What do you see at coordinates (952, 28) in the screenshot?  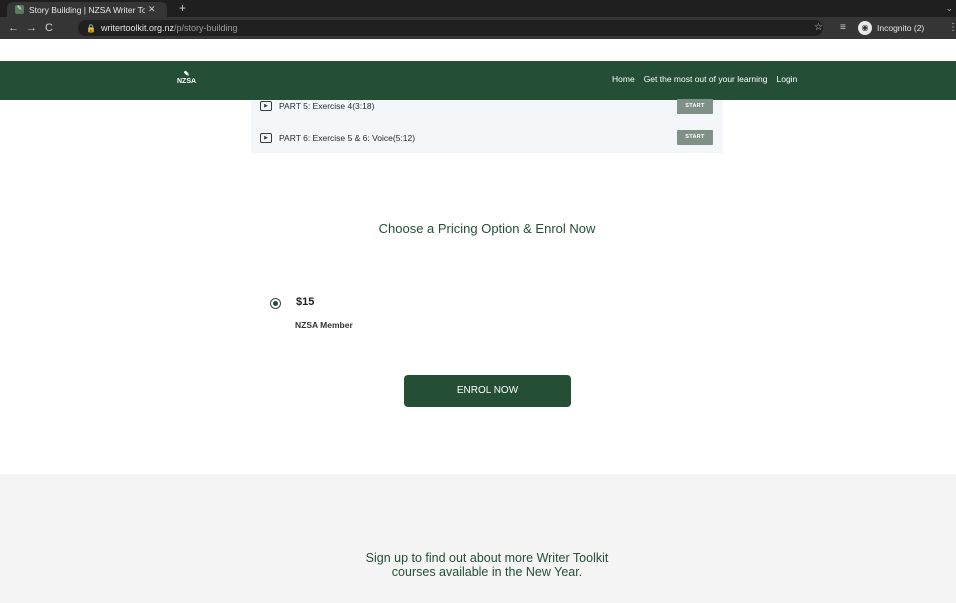 I see `browser-menu-icon: ⋮` at bounding box center [952, 28].